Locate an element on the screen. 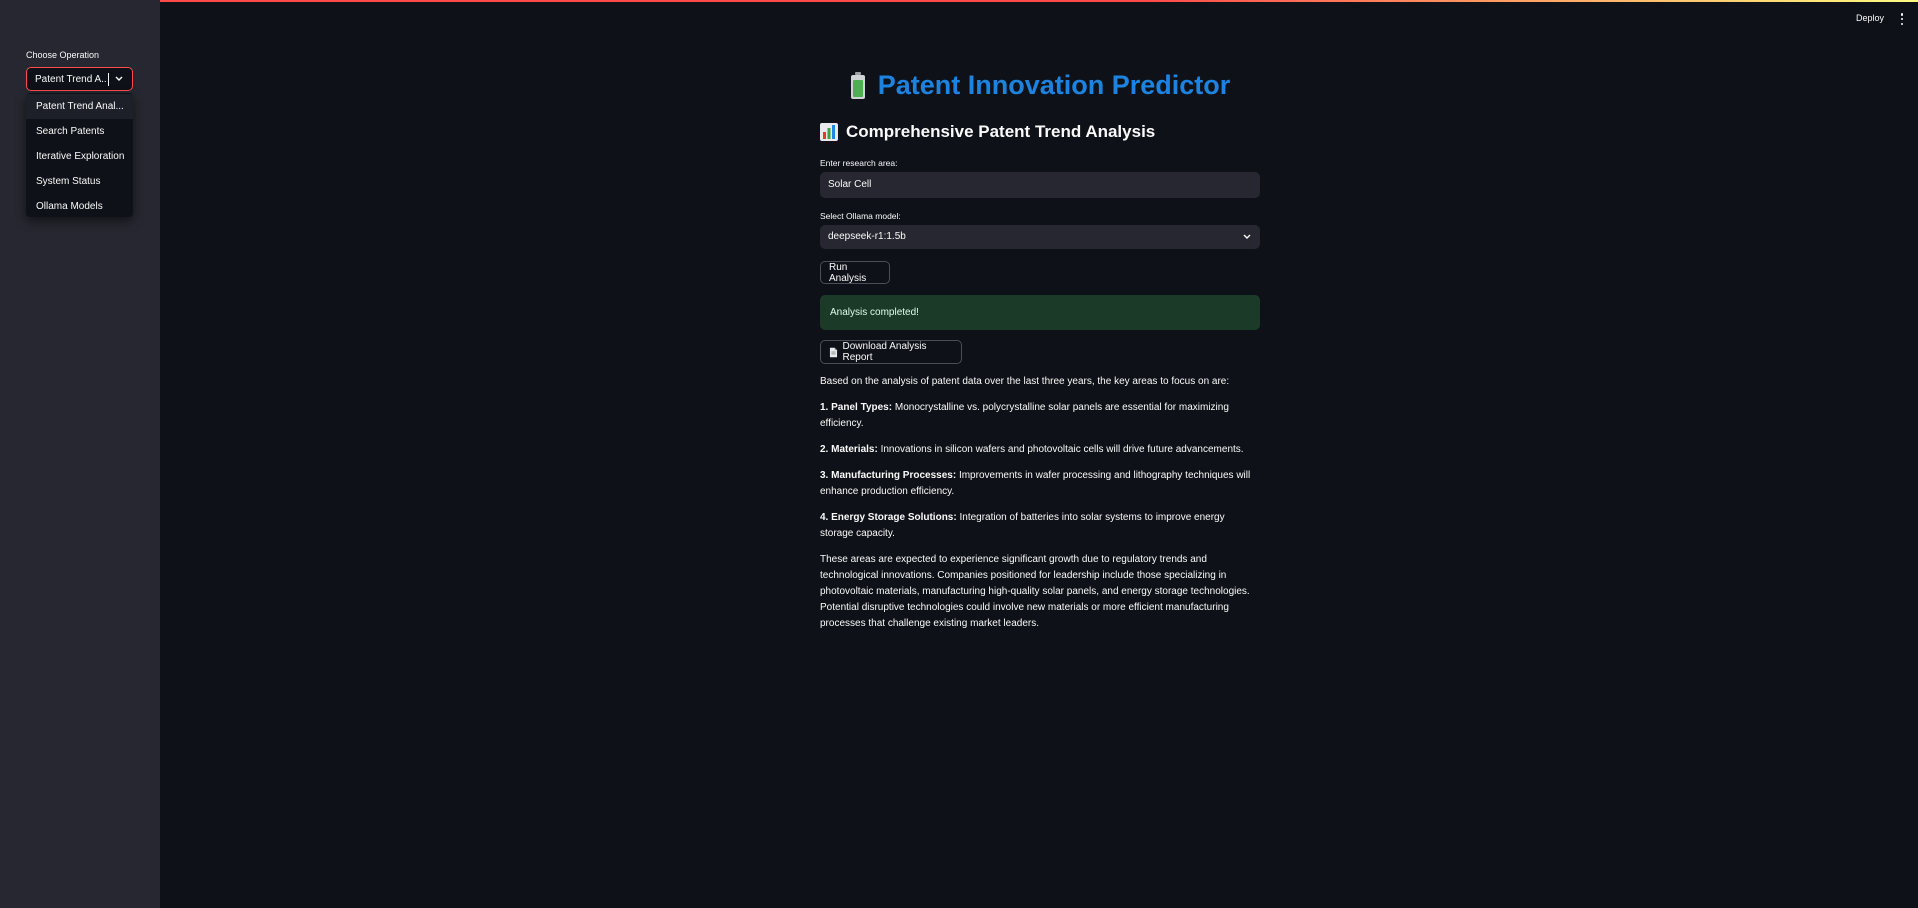 Image resolution: width=1918 pixels, height=908 pixels. run-analysis-button: Run Analysis is located at coordinates (855, 272).